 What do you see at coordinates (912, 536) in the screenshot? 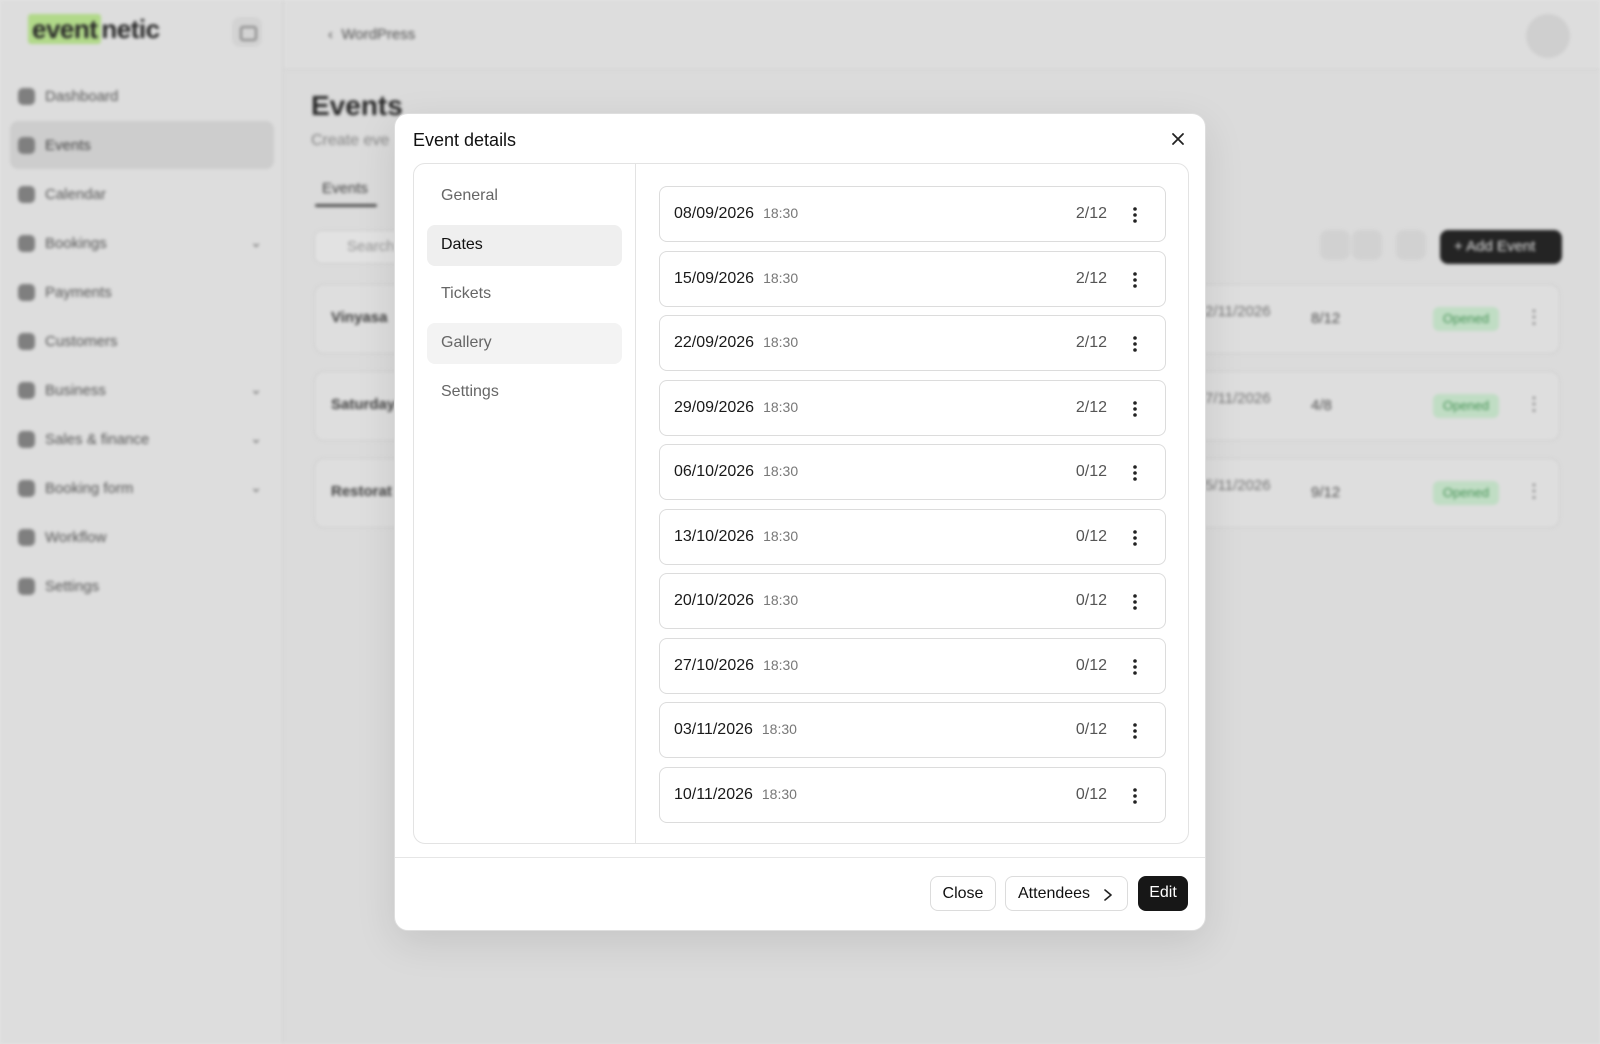
I see `date-row: 13/10/2026 18:30 0/12` at bounding box center [912, 536].